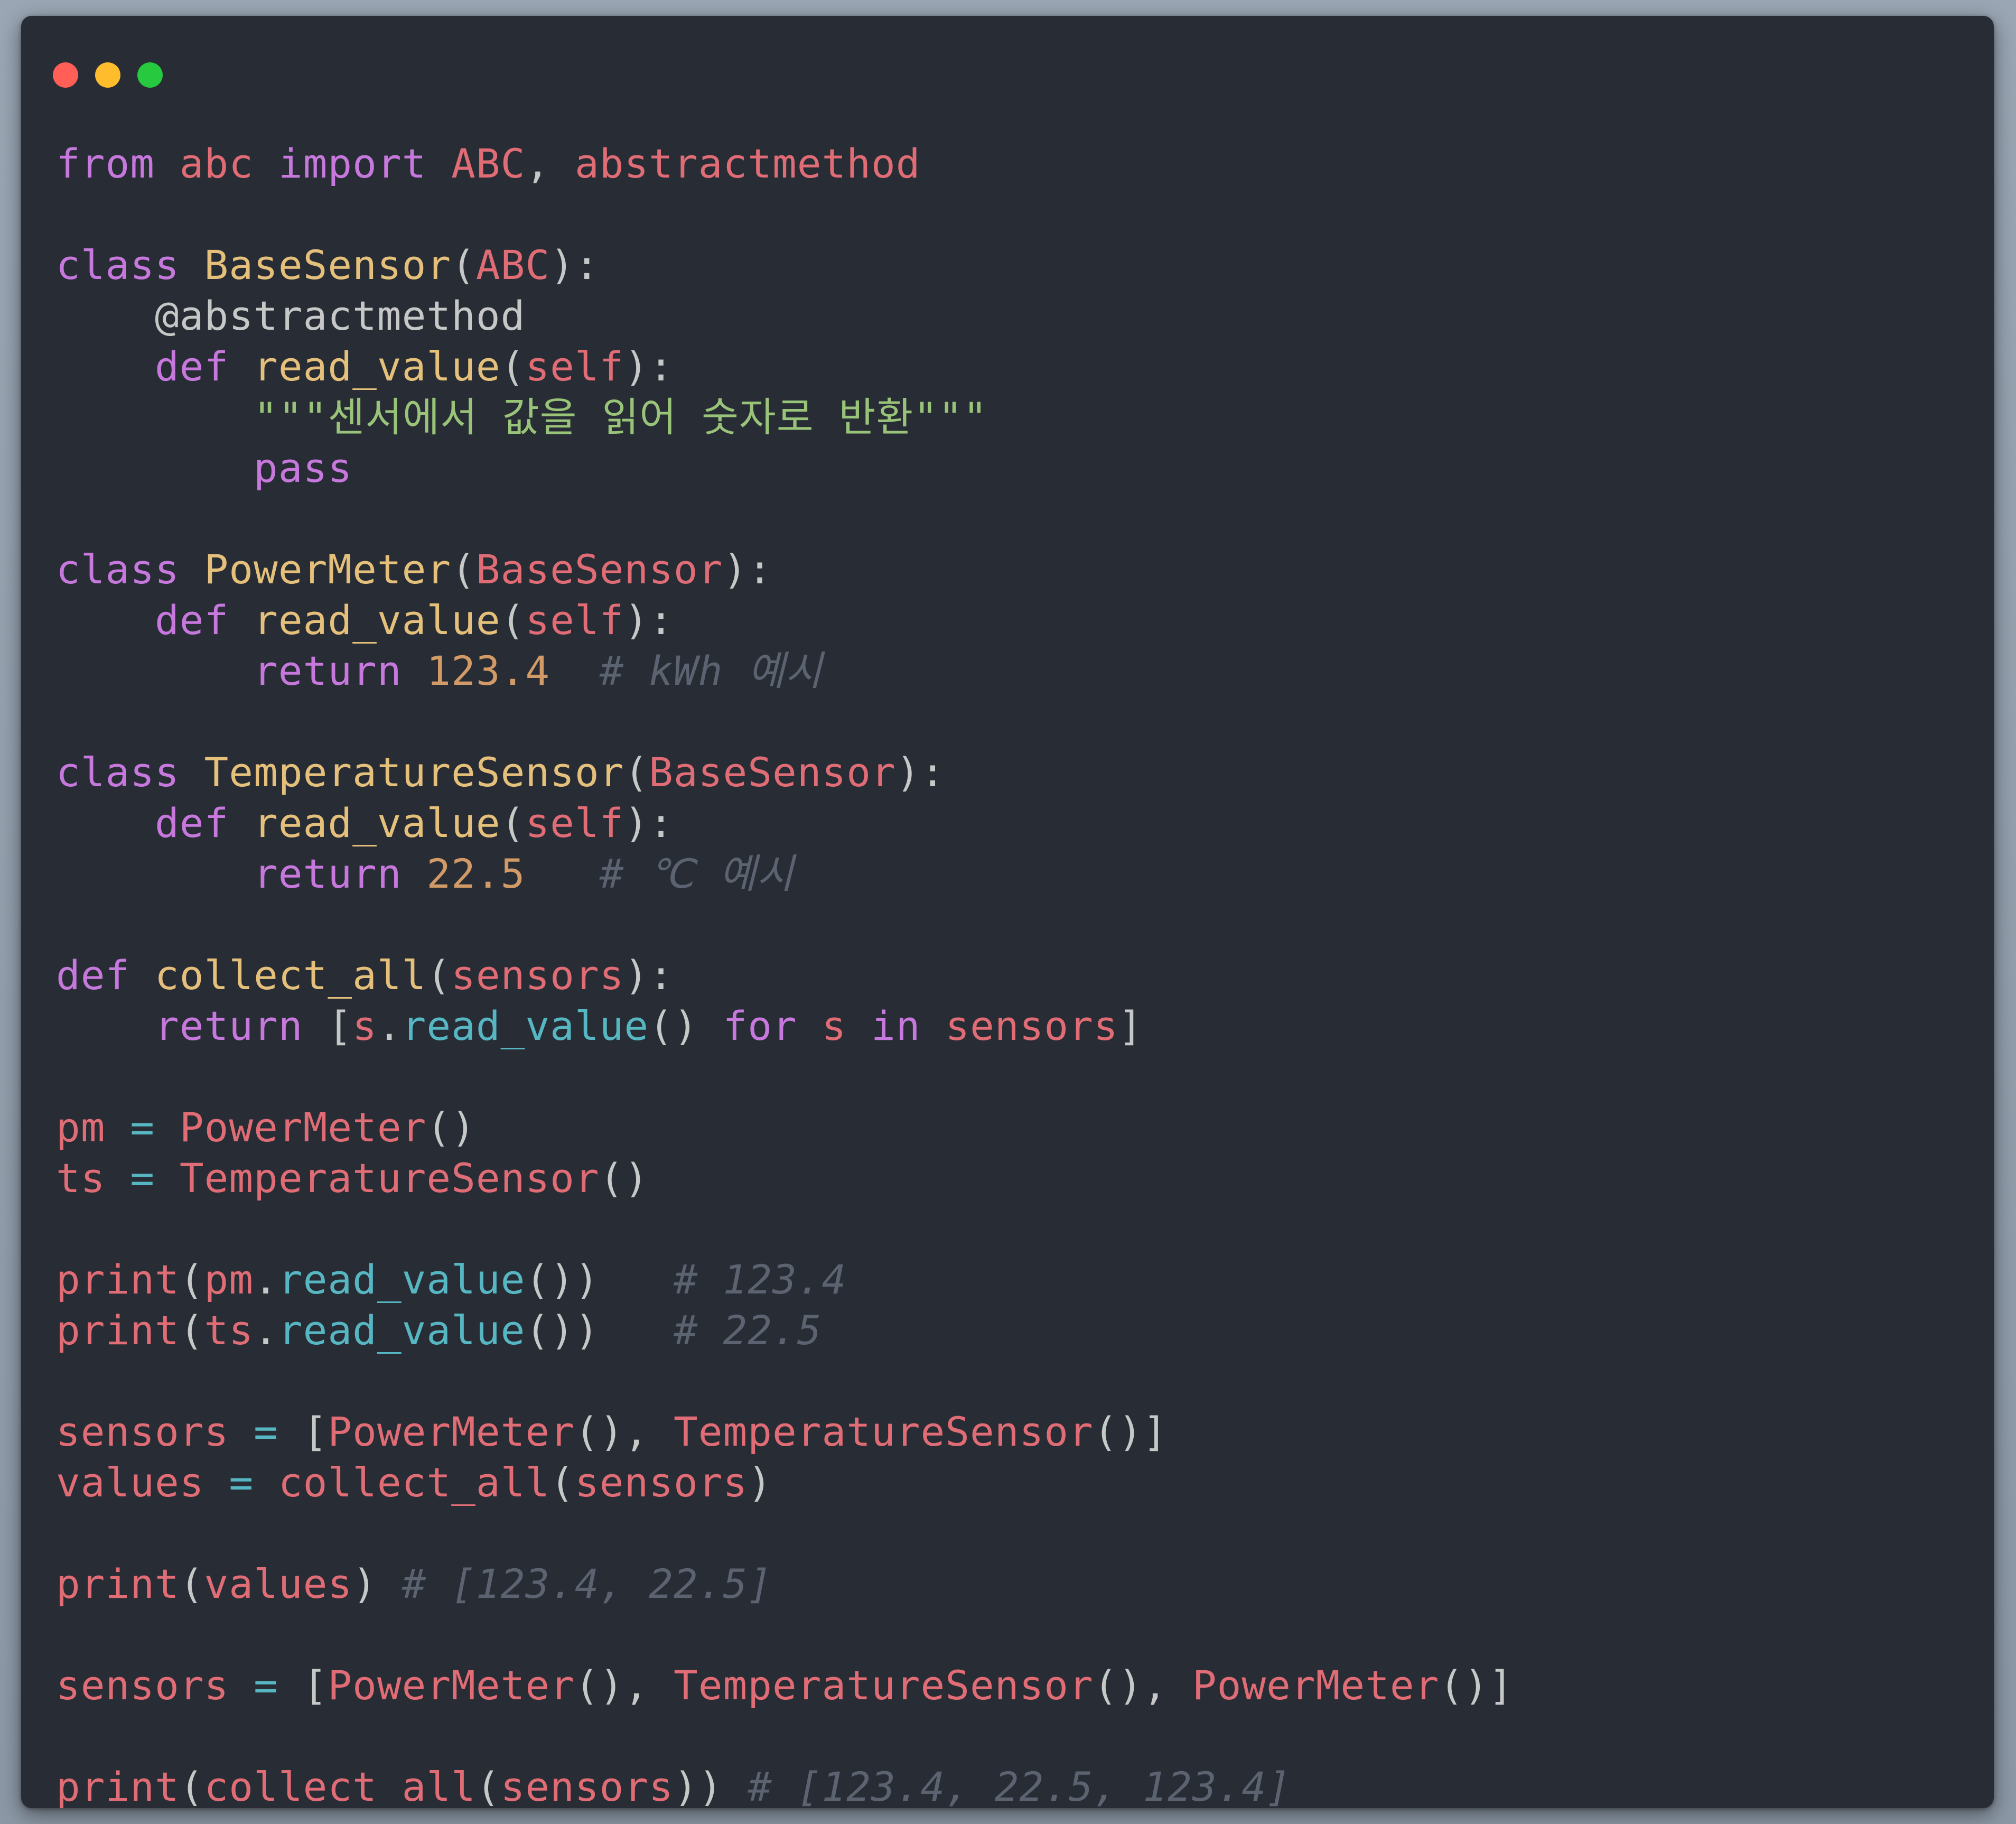 The image size is (2016, 1824). I want to click on code-line: def read_value(self):, so click(785, 620).